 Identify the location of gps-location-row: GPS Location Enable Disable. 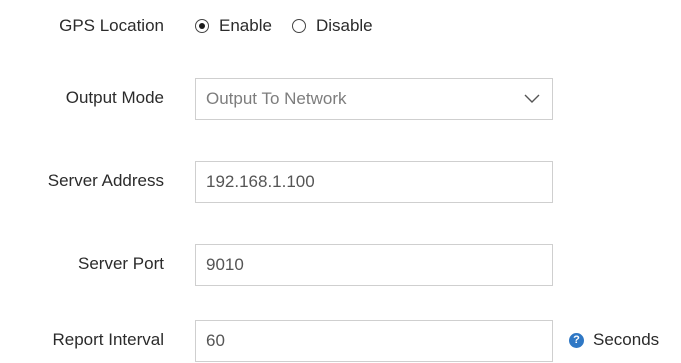
(340, 26).